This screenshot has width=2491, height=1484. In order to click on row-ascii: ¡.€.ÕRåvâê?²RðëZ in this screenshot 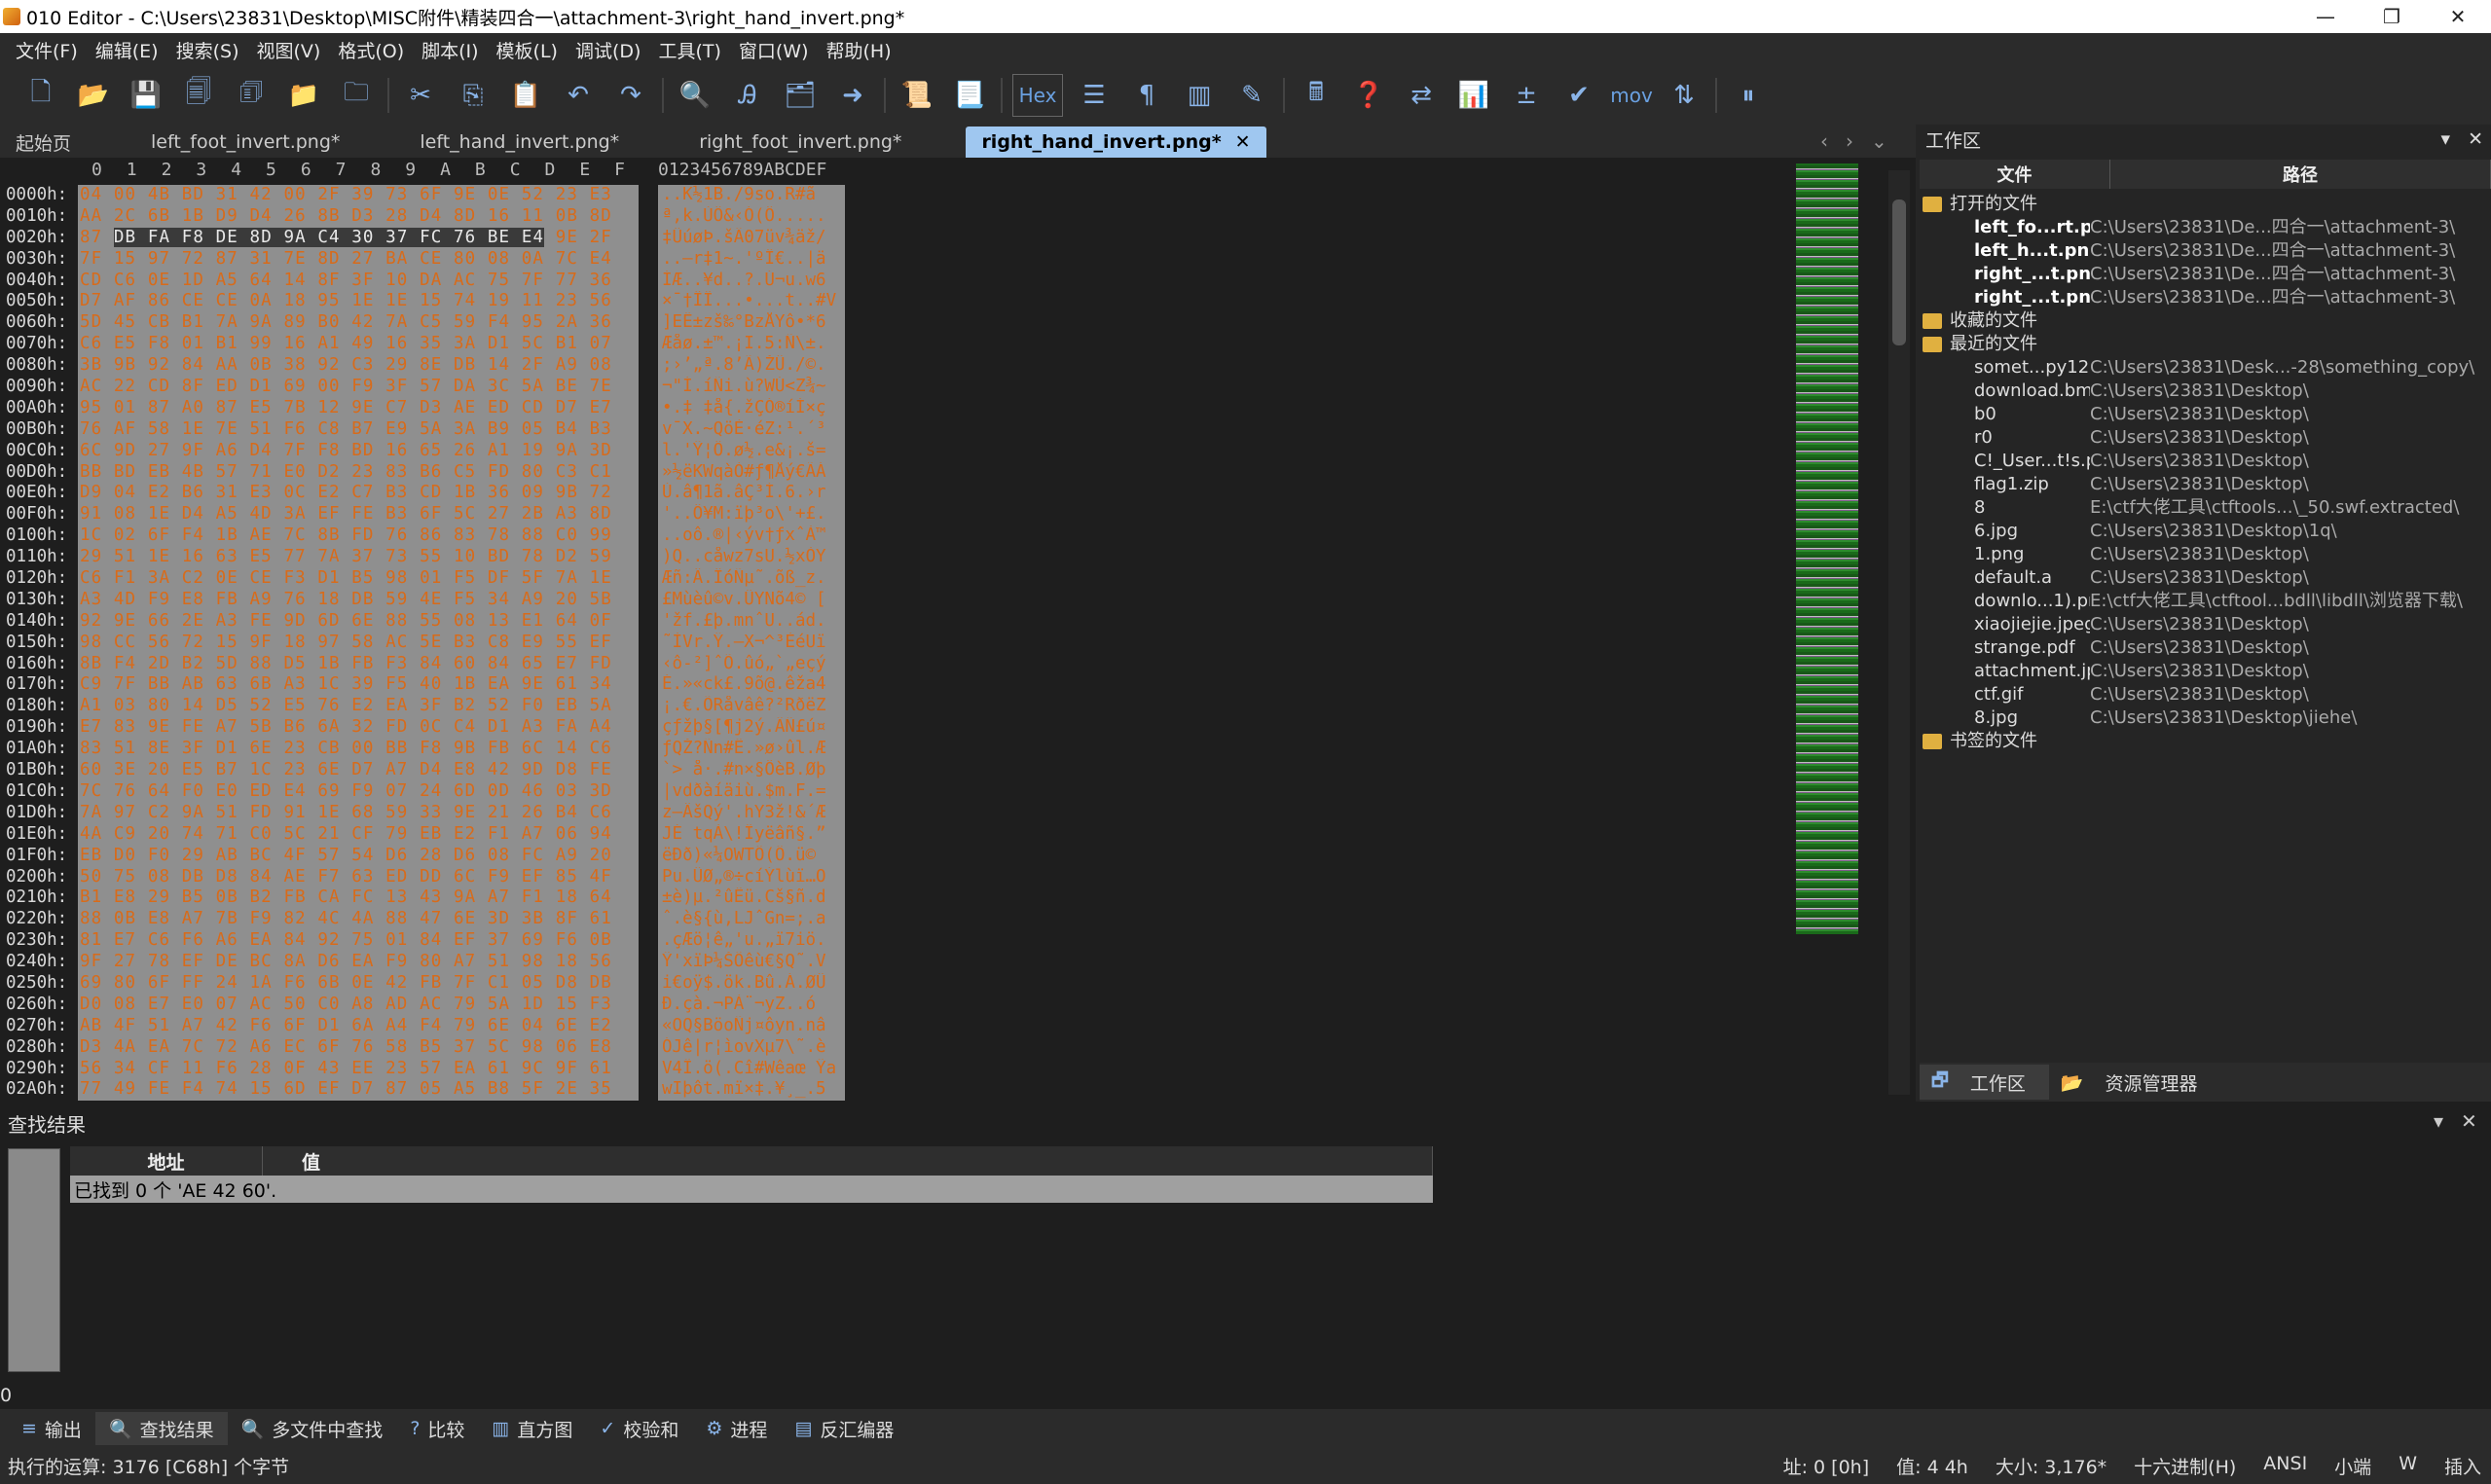, I will do `click(751, 707)`.